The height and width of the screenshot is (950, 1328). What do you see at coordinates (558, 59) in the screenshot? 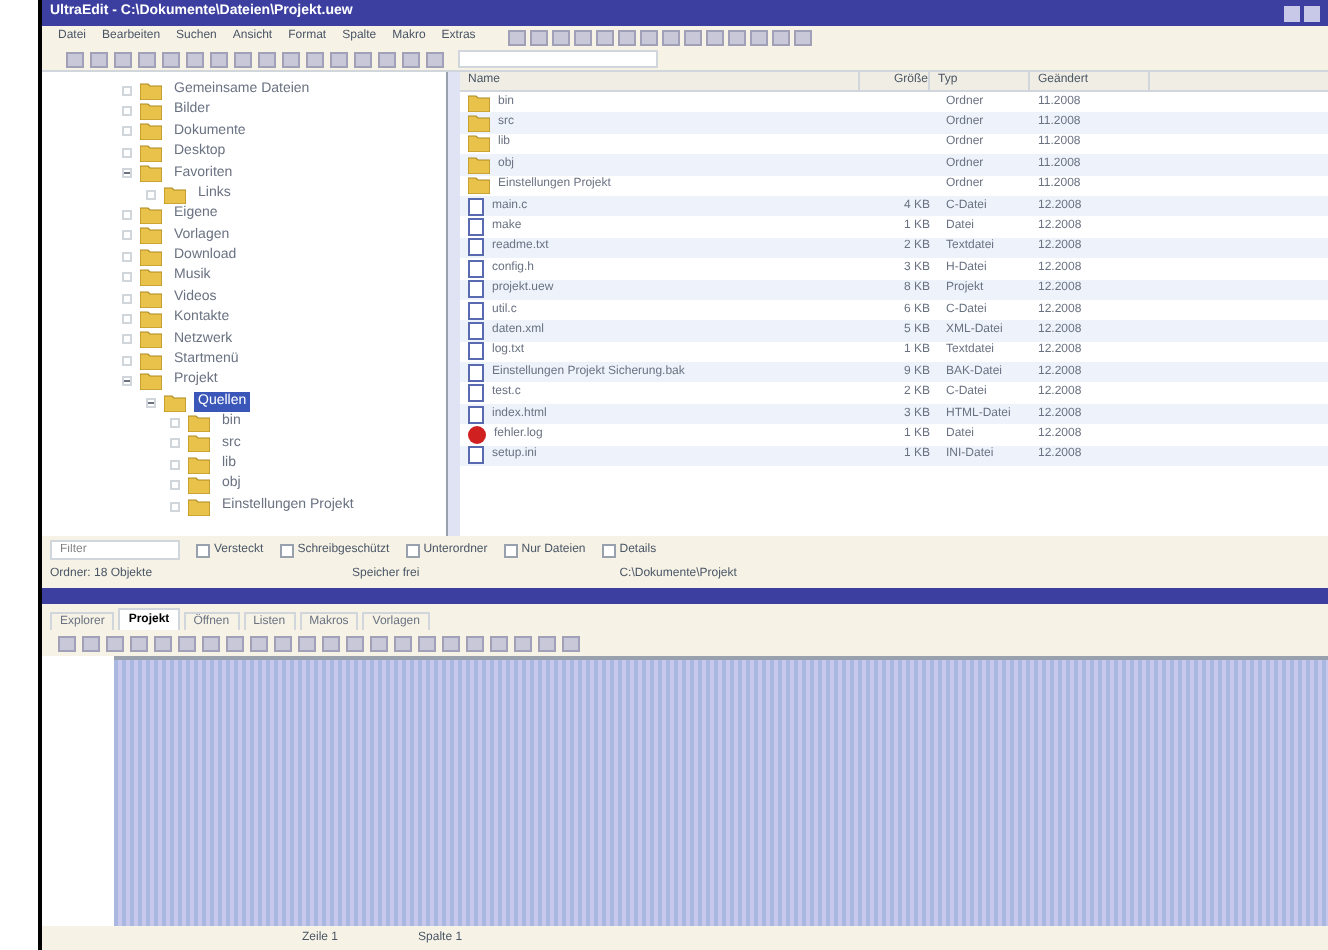
I see `path-field` at bounding box center [558, 59].